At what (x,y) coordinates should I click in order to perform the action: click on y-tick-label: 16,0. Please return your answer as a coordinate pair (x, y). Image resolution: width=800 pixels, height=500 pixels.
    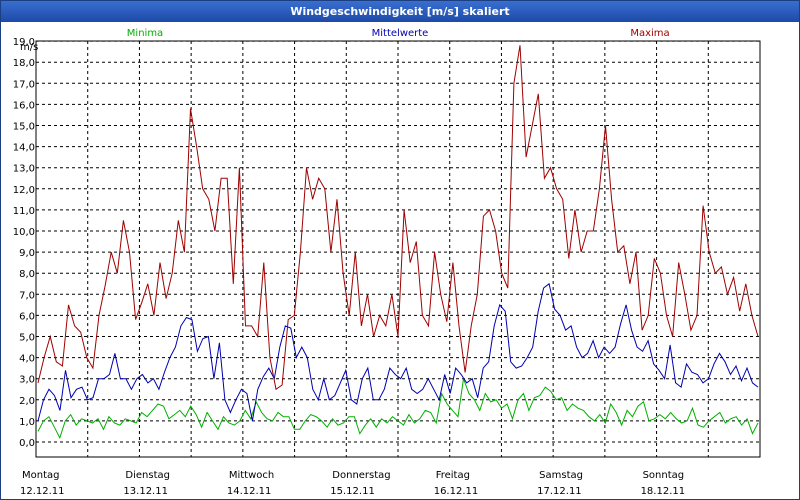
    Looking at the image, I should click on (24, 105).